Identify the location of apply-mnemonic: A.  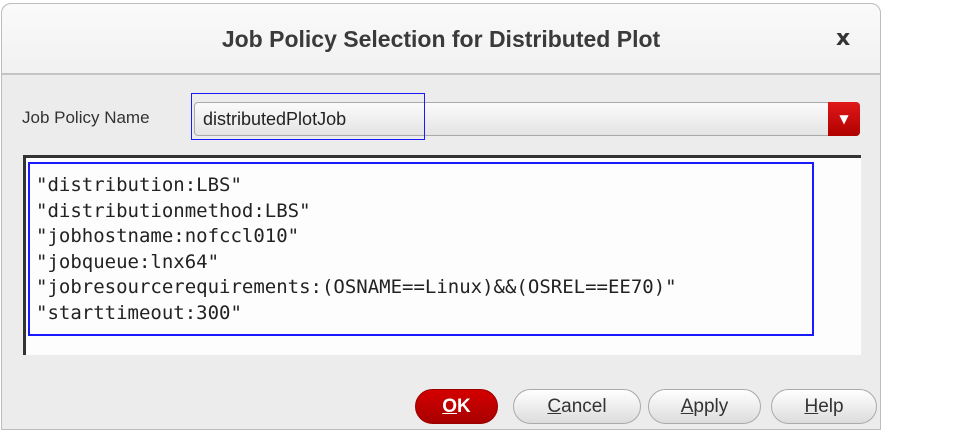
(687, 406).